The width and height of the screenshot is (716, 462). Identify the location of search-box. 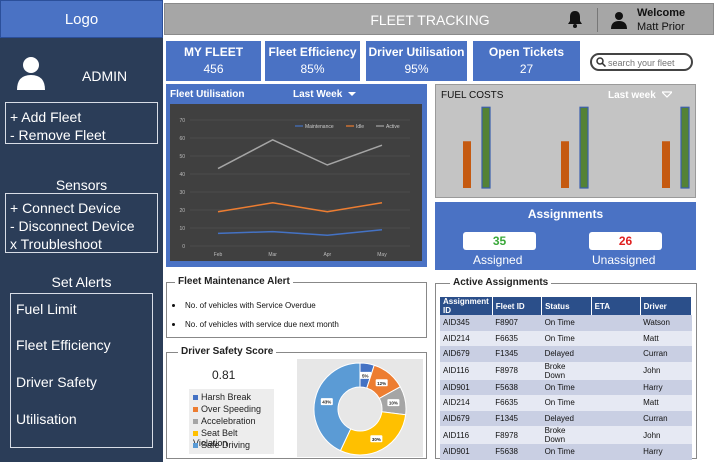
(641, 62).